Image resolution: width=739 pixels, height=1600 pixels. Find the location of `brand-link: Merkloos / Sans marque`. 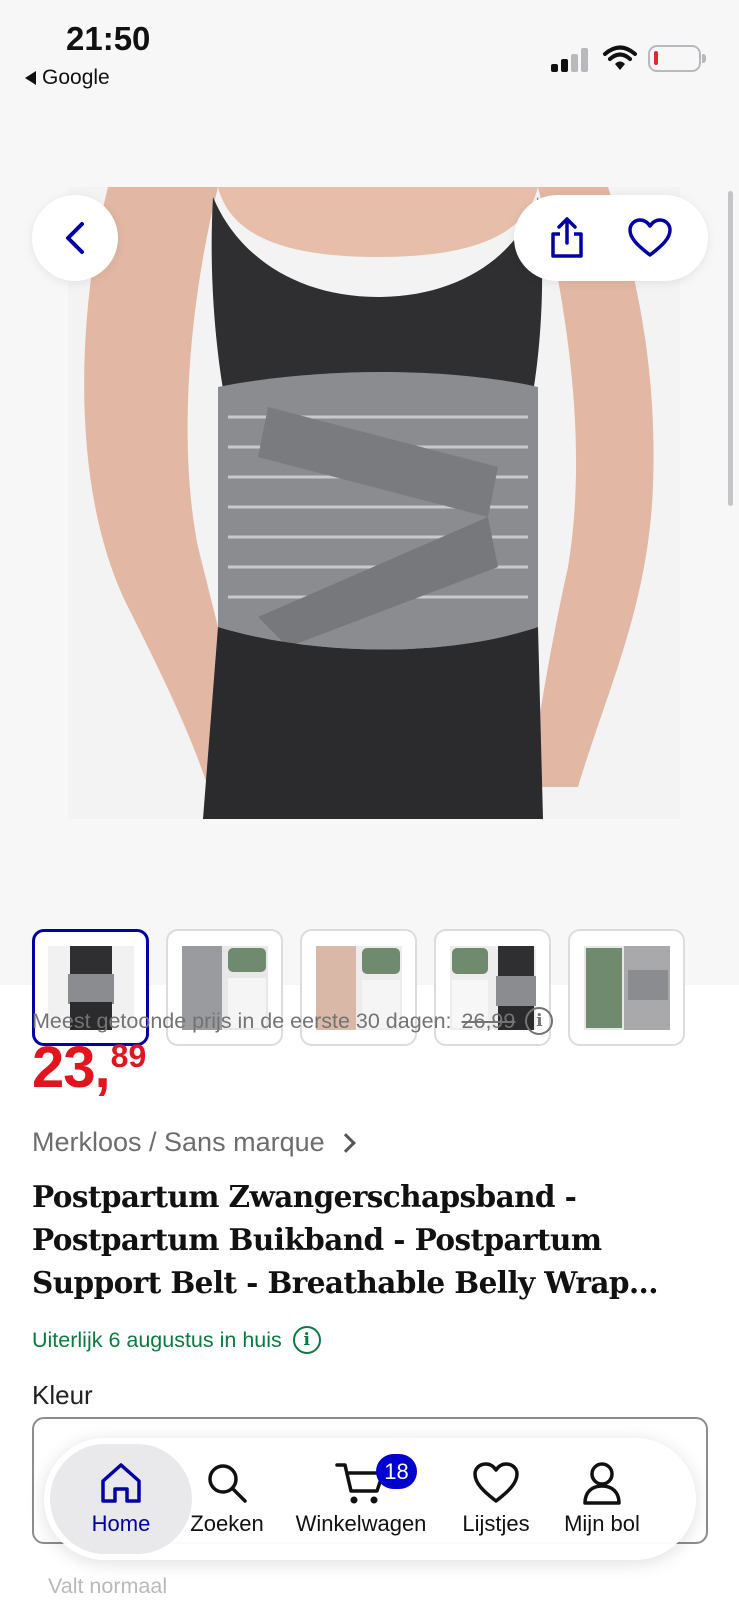

brand-link: Merkloos / Sans marque is located at coordinates (194, 1142).